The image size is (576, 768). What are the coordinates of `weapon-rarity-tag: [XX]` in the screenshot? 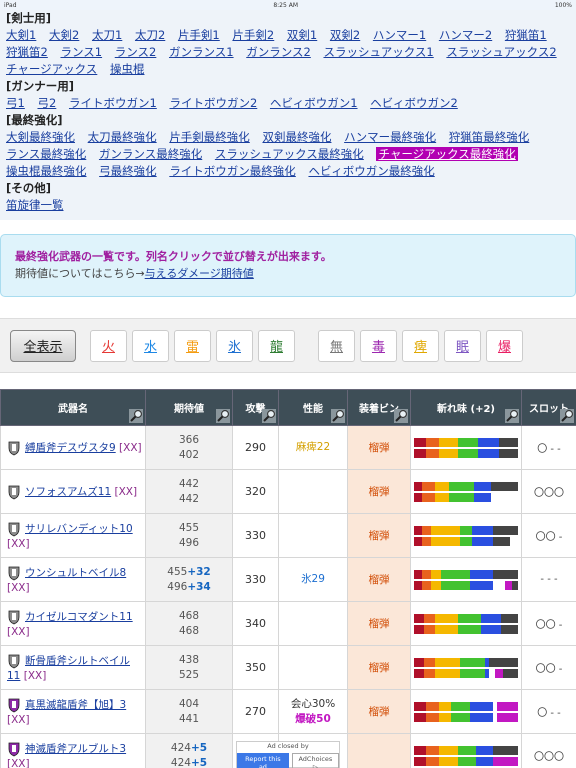 It's located at (18, 543).